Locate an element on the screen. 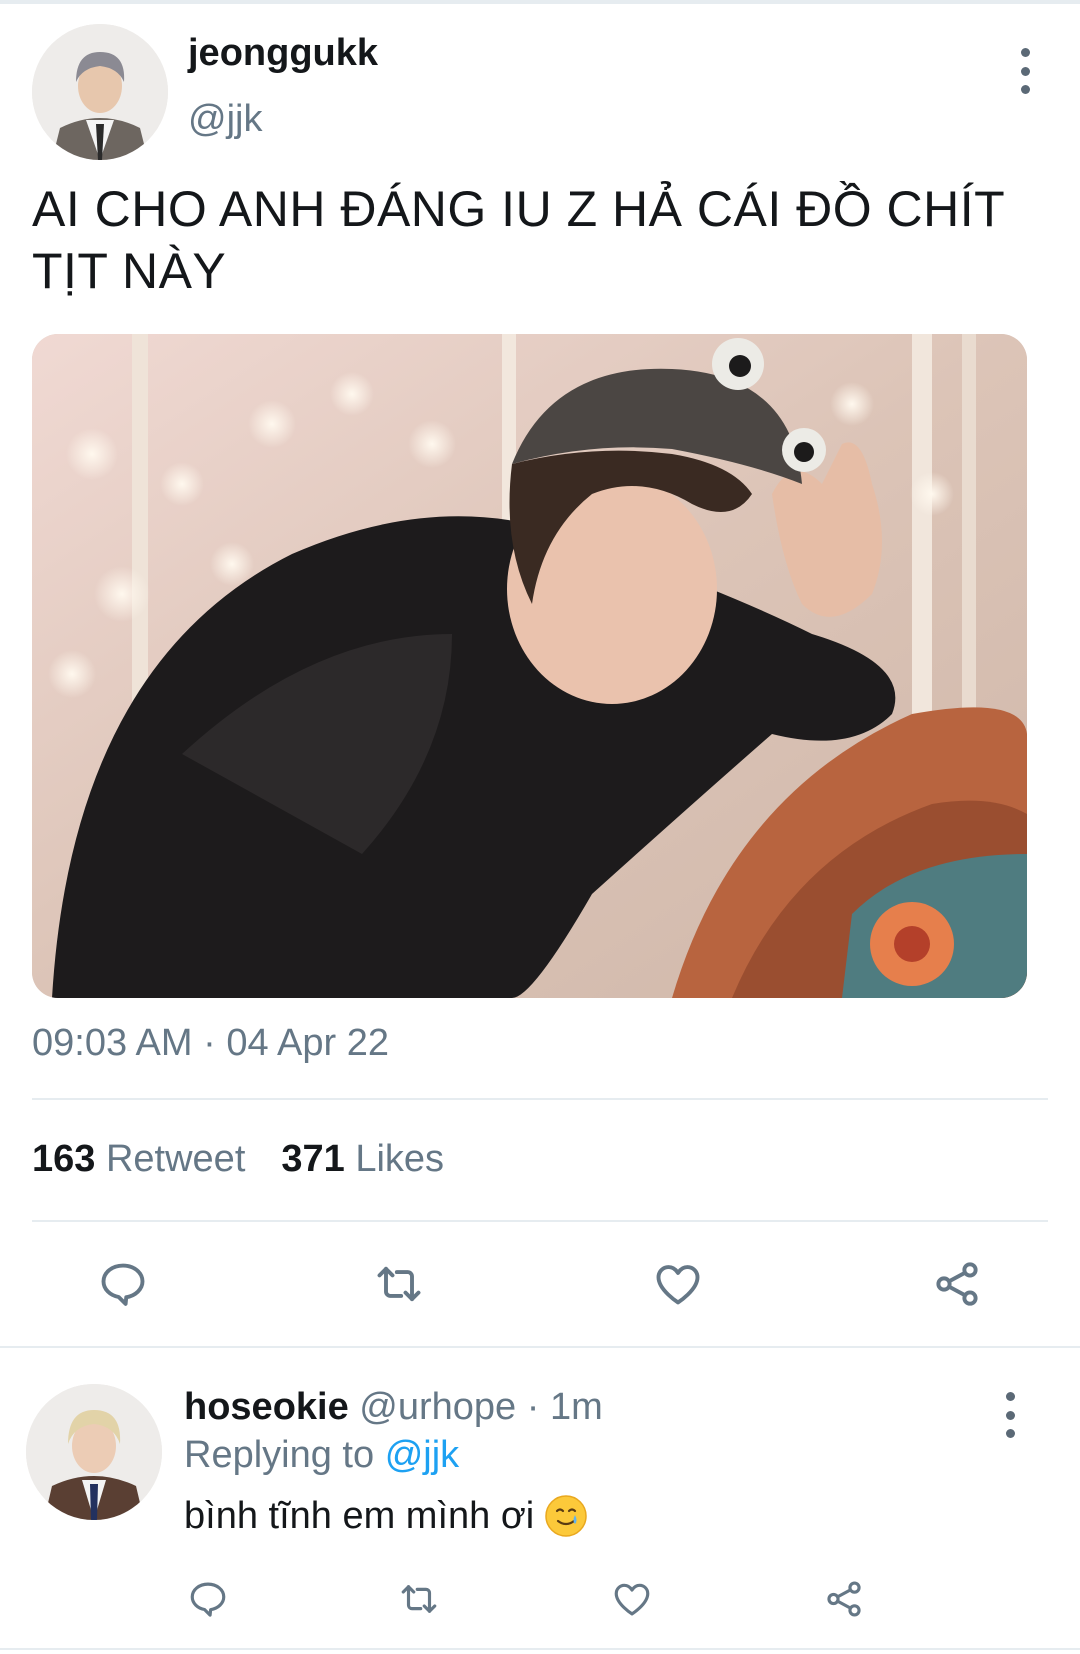  share-icon is located at coordinates (957, 1284).